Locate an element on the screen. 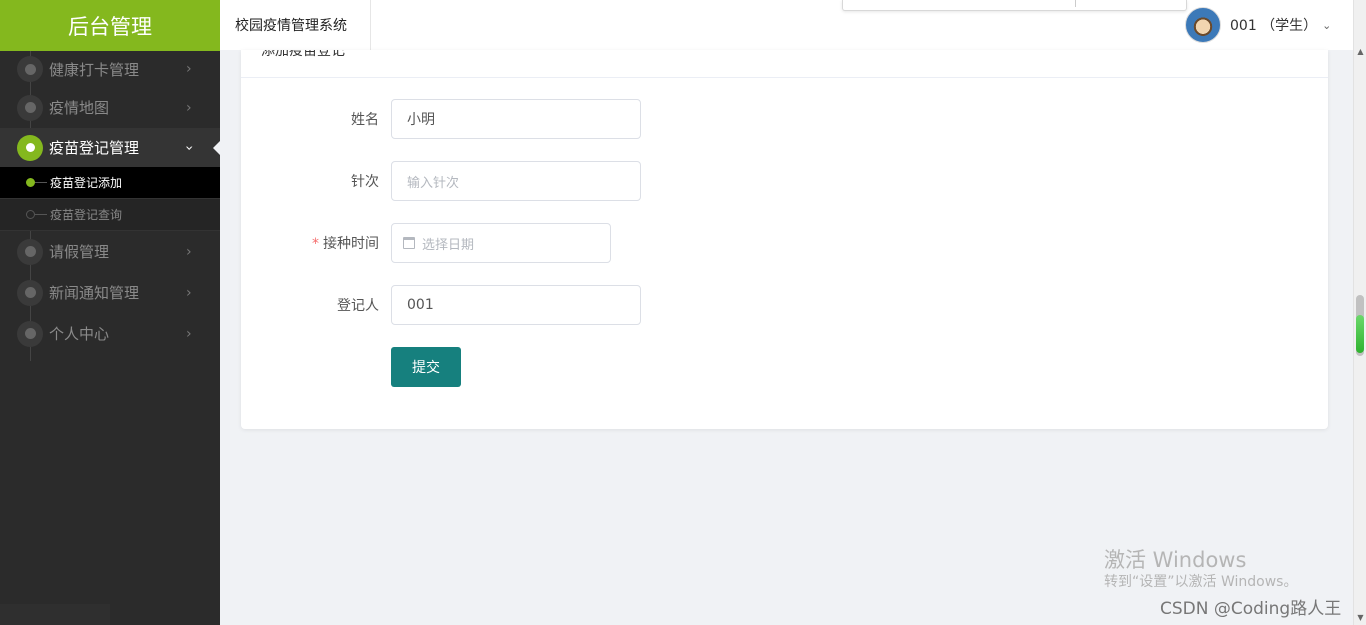 This screenshot has height=625, width=1366. sidebar-item-label: 疫情地图 is located at coordinates (79, 108).